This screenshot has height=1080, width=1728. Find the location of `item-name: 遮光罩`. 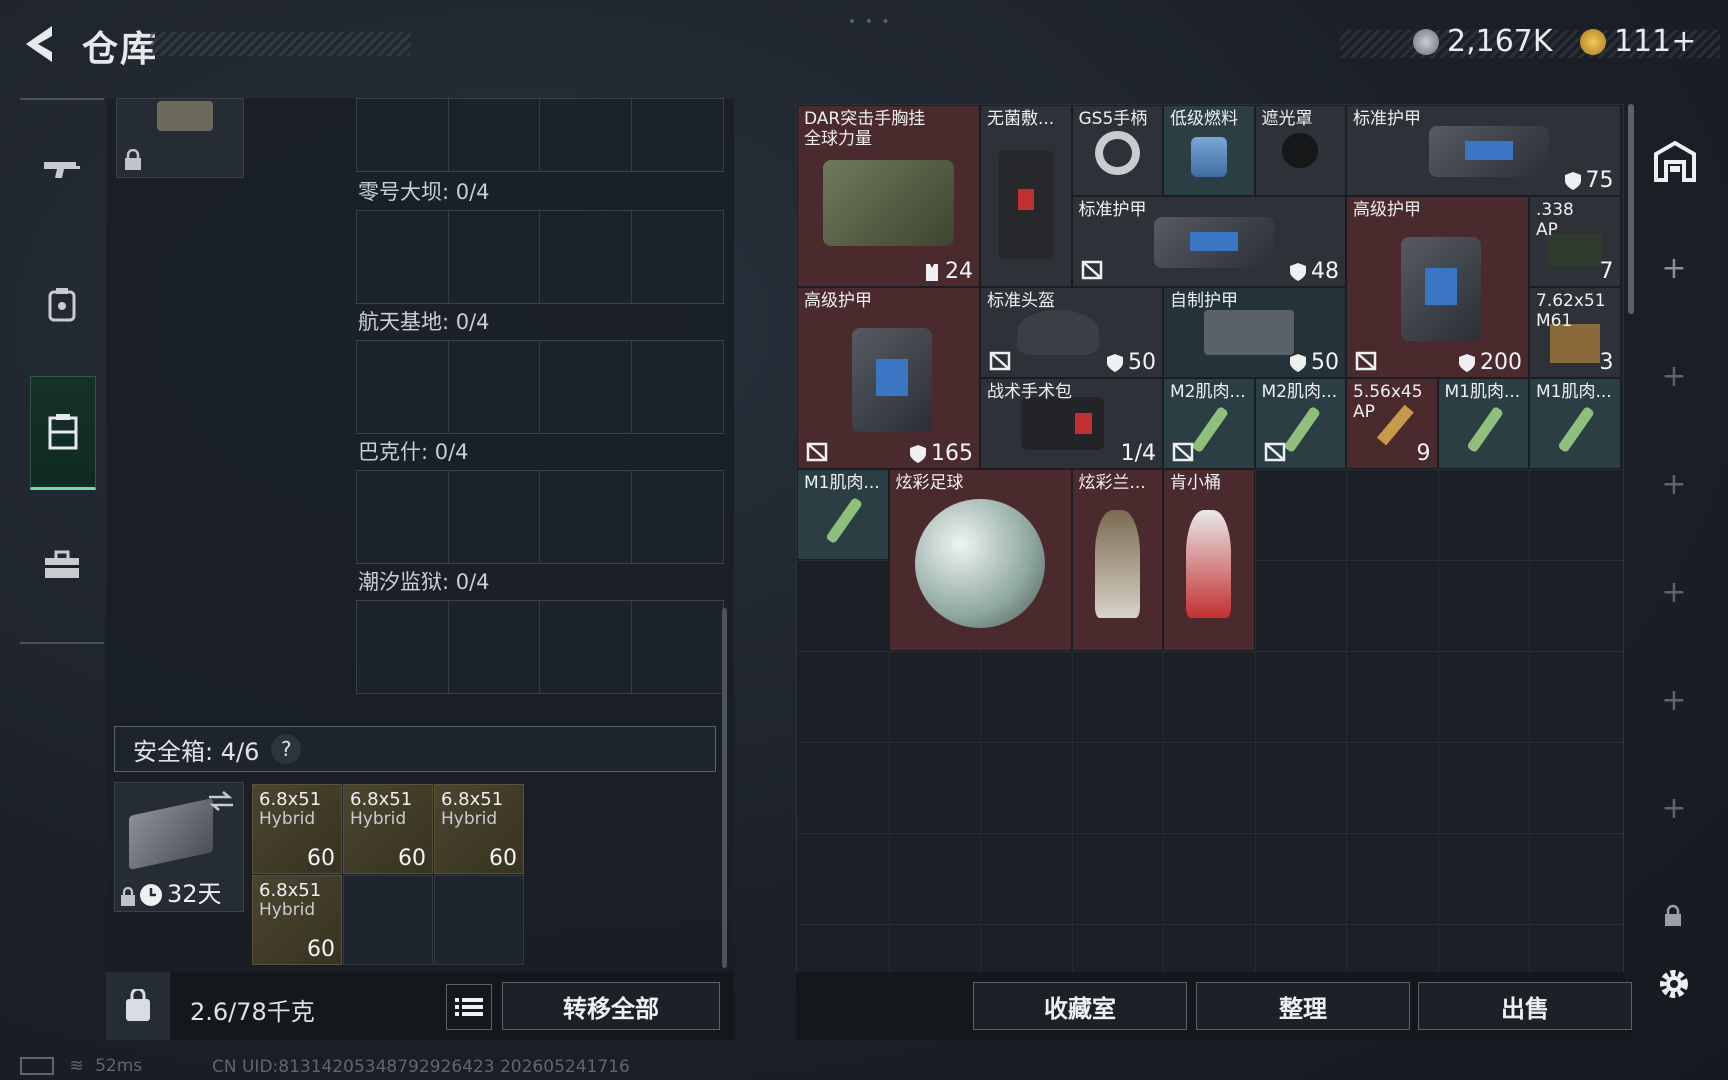

item-name: 遮光罩 is located at coordinates (1287, 119).